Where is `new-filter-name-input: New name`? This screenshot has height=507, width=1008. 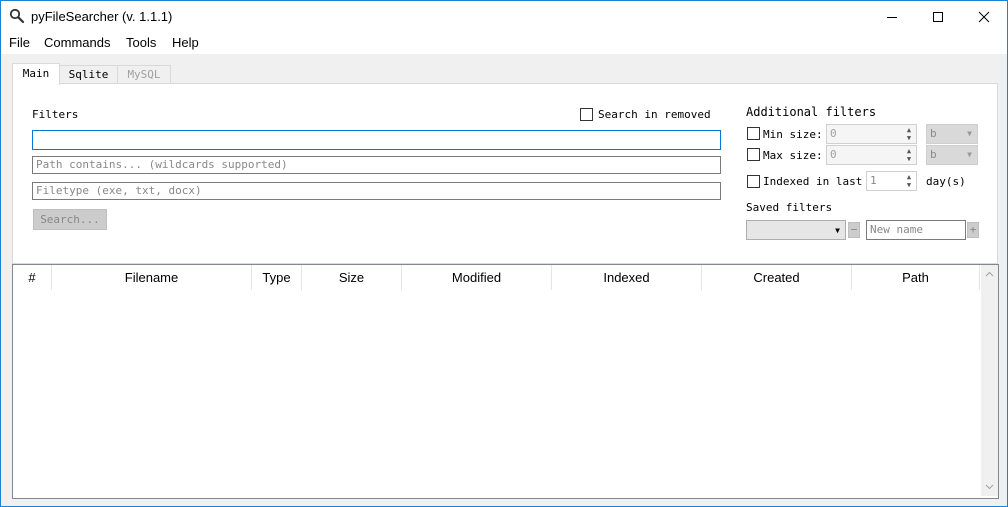 new-filter-name-input: New name is located at coordinates (916, 230).